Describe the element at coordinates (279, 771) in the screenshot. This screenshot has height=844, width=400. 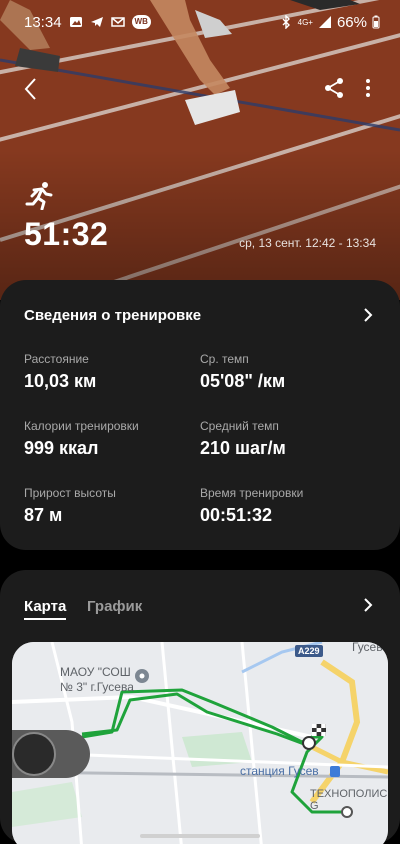
I see `map-label-station: станция Гусев` at that location.